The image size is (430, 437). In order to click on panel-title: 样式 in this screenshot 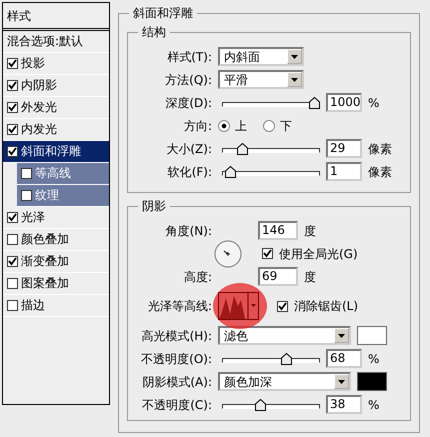, I will do `click(56, 17)`.